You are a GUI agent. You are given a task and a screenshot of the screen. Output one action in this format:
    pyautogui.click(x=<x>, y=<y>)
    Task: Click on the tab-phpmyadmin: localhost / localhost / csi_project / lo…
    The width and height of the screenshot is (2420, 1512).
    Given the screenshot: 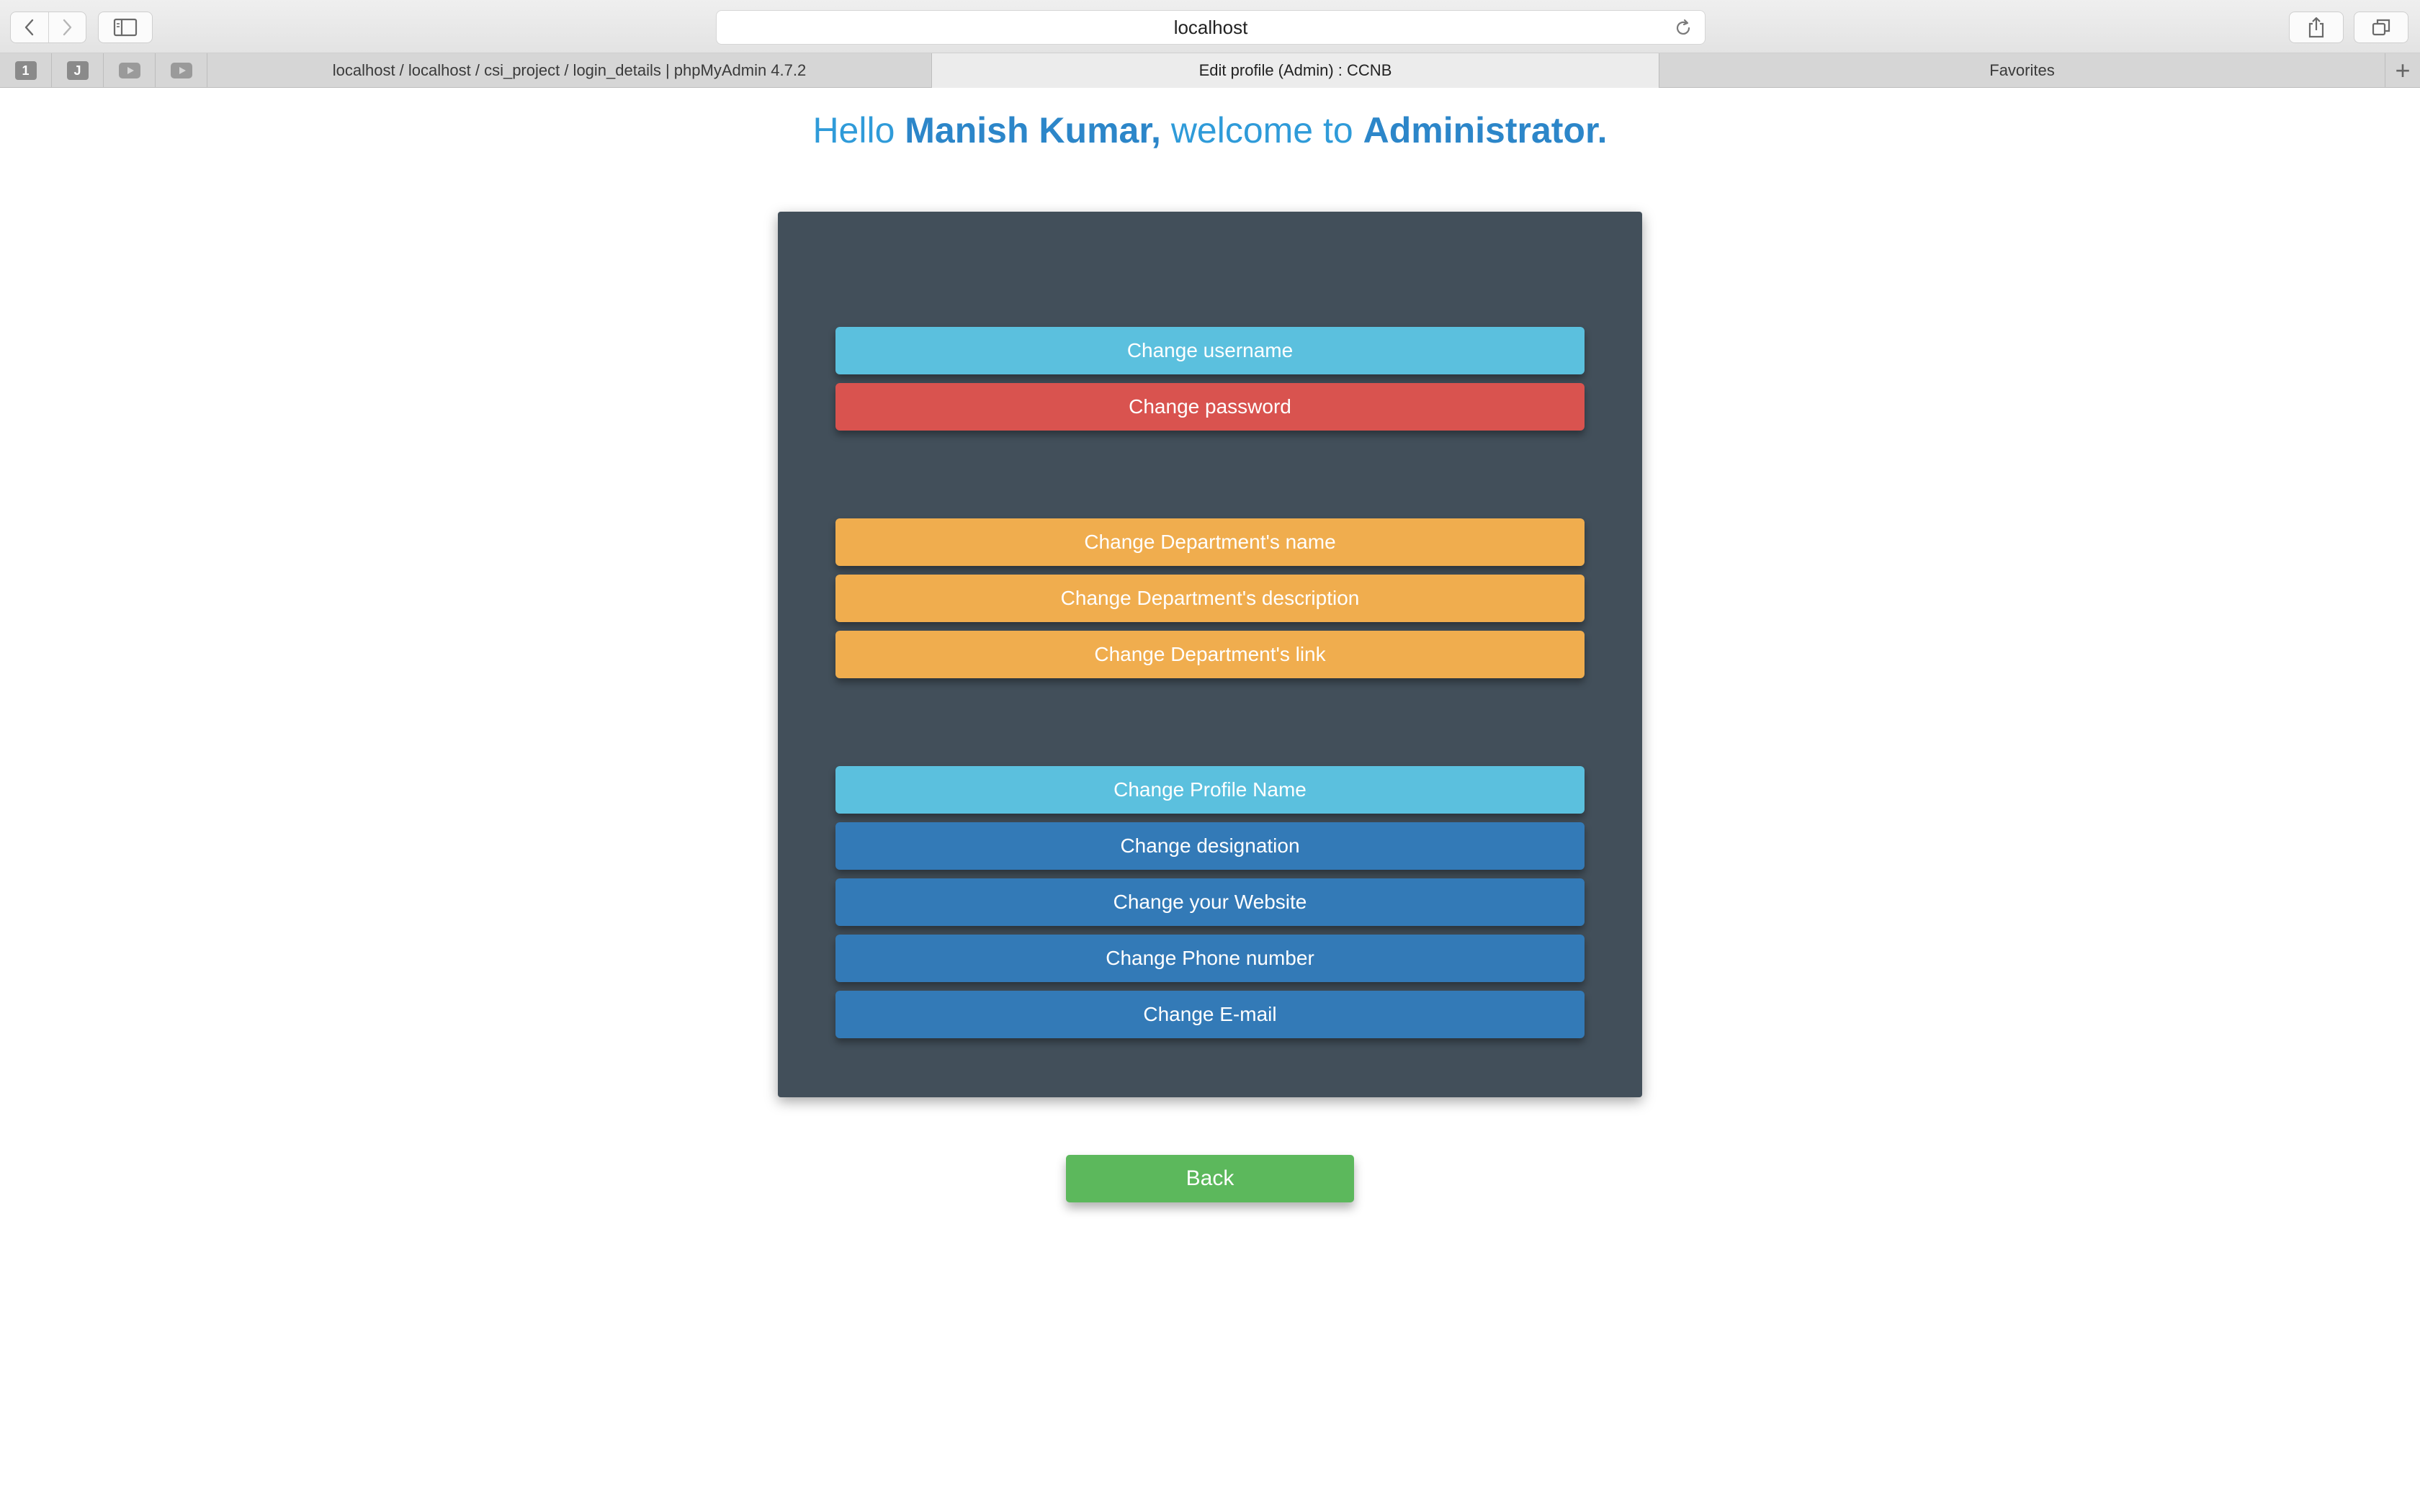 What is the action you would take?
    pyautogui.click(x=569, y=70)
    